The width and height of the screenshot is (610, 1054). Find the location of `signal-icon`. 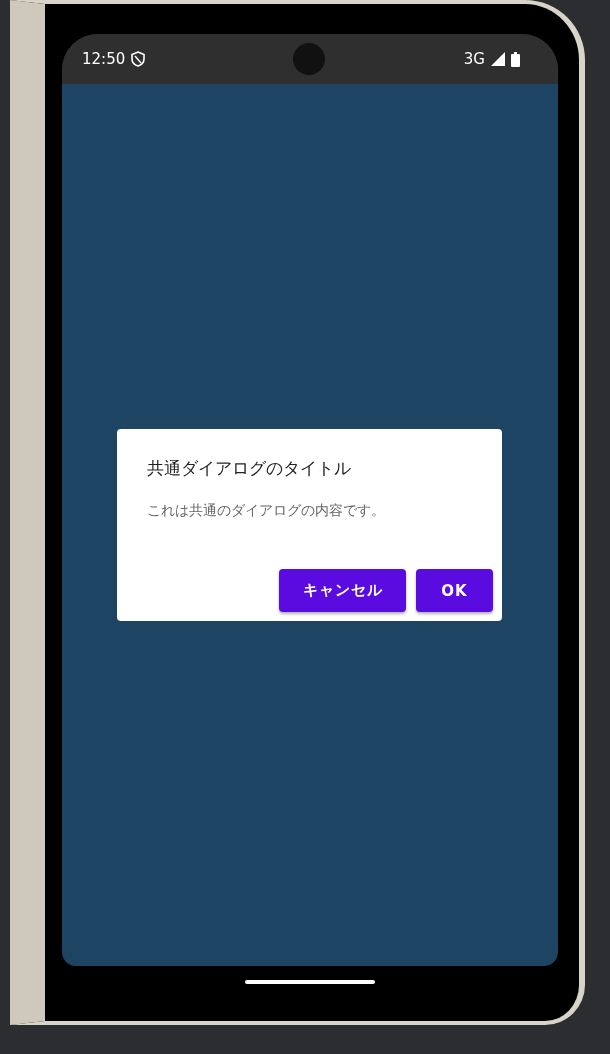

signal-icon is located at coordinates (498, 59).